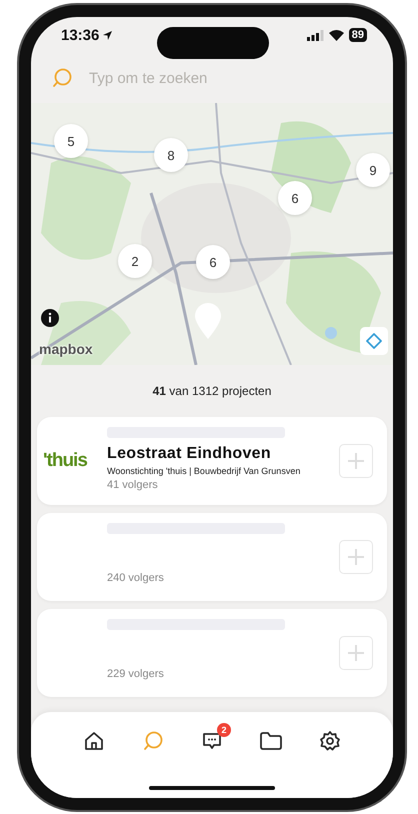  Describe the element at coordinates (271, 741) in the screenshot. I see `folder-icon` at that location.